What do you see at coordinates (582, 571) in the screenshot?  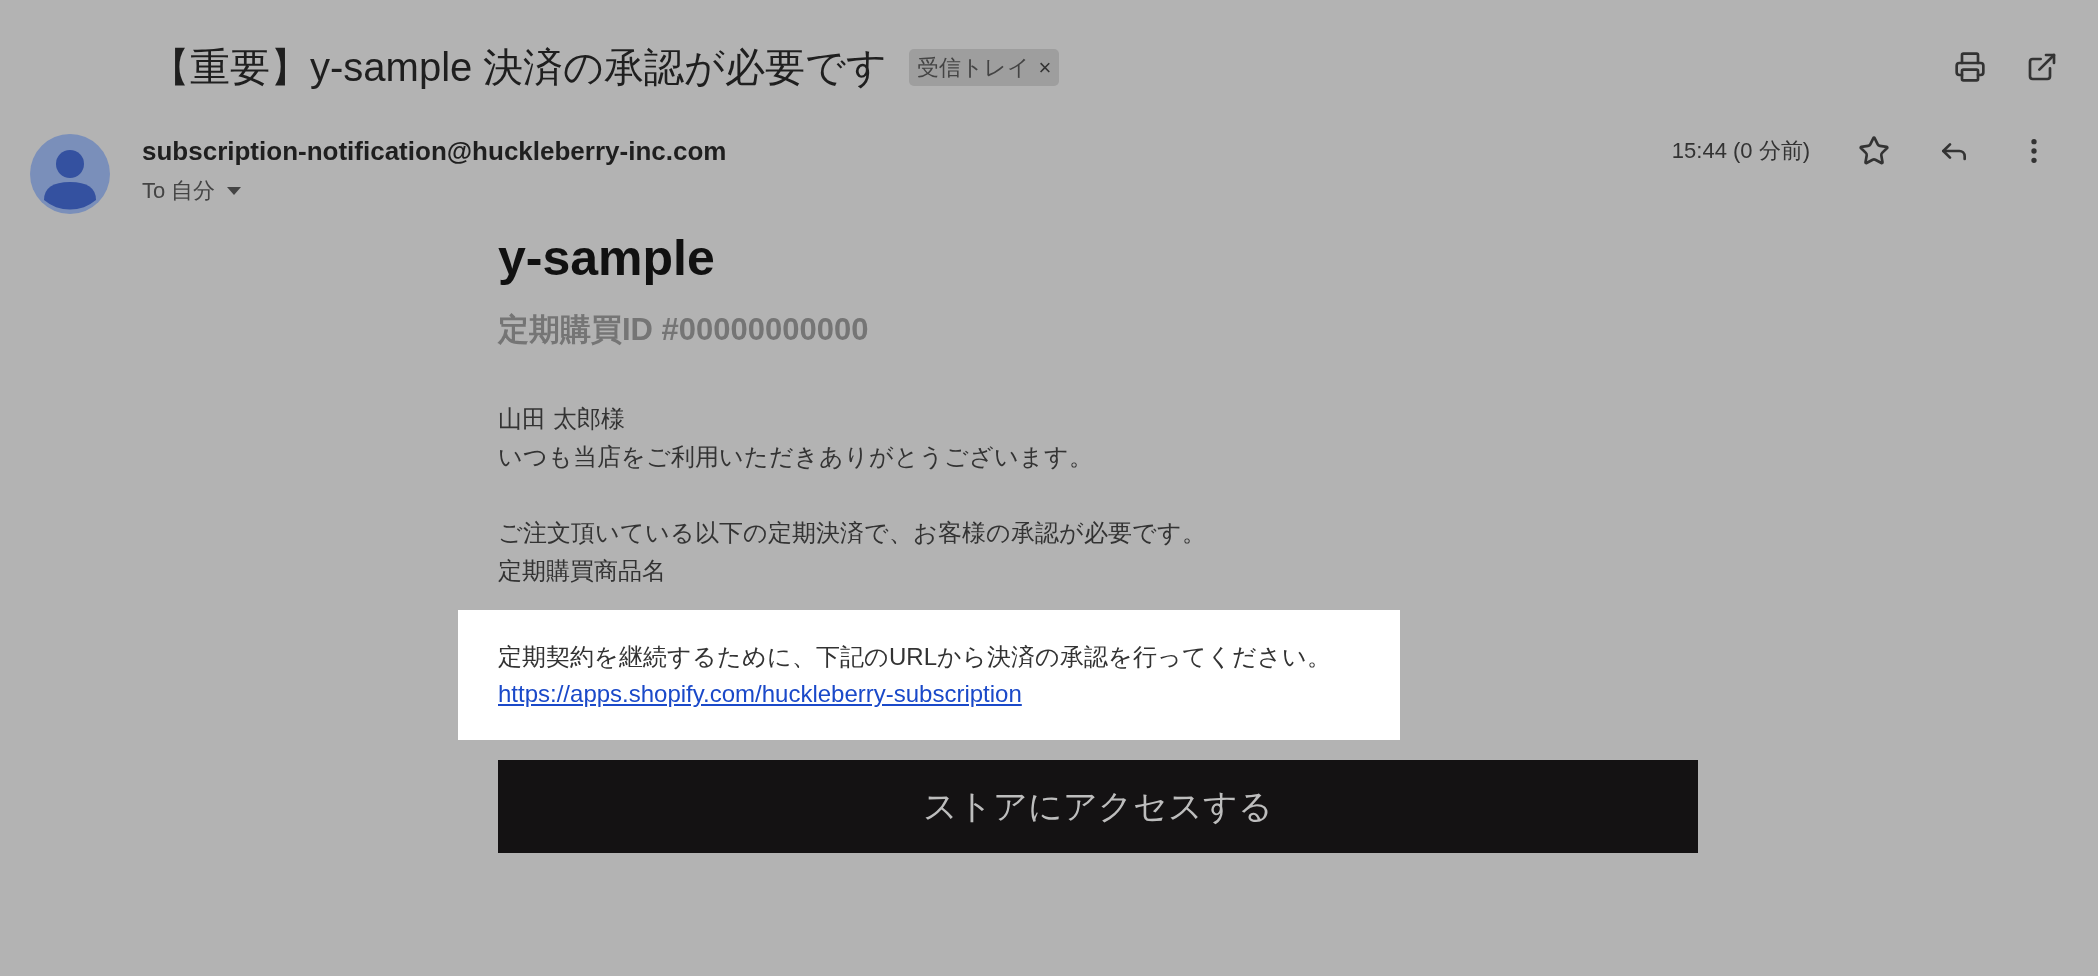 I see `message-line: 定期購買商品名` at bounding box center [582, 571].